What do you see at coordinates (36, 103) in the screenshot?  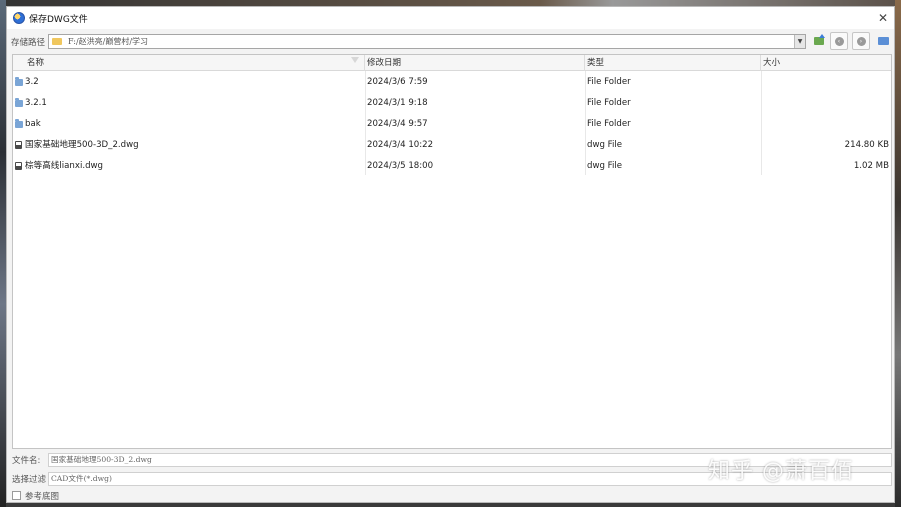 I see `file-name: 3.2.1` at bounding box center [36, 103].